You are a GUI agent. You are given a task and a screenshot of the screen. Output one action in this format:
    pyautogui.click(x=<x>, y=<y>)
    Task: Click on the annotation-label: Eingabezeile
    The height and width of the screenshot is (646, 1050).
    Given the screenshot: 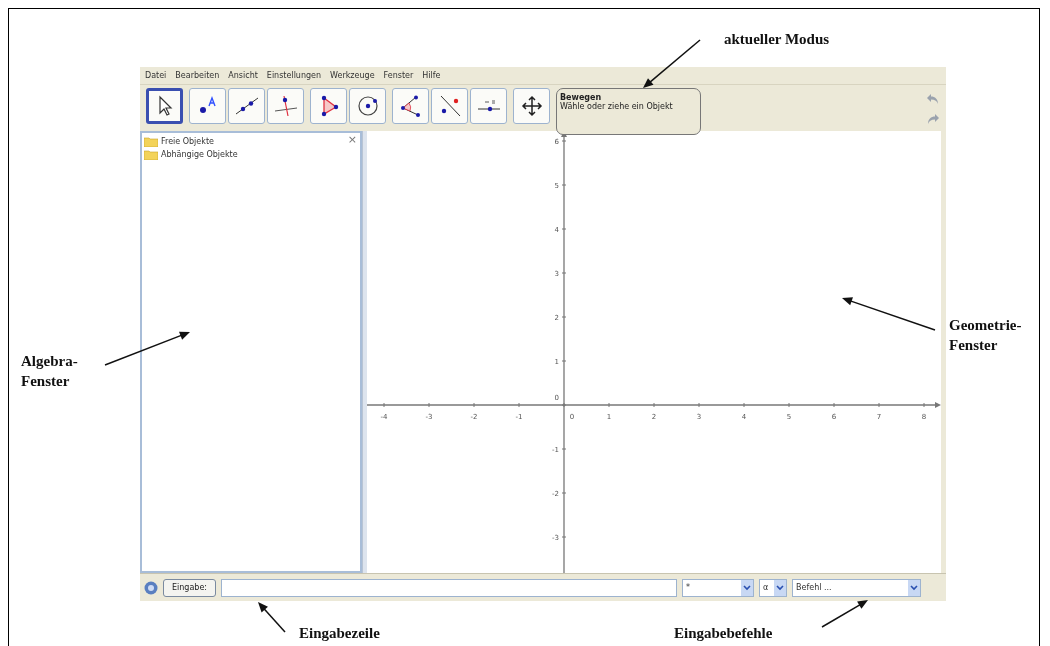 What is the action you would take?
    pyautogui.click(x=339, y=633)
    